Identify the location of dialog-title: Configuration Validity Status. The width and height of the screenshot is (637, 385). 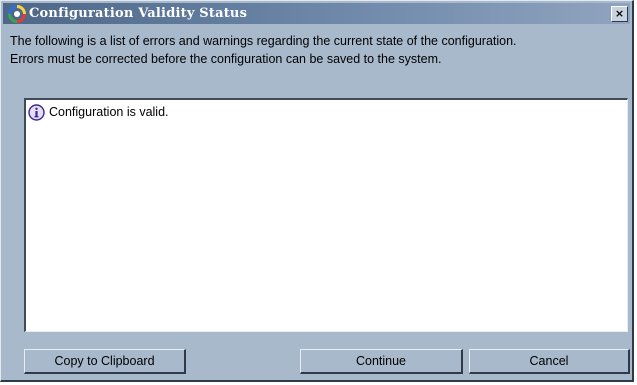
(138, 13).